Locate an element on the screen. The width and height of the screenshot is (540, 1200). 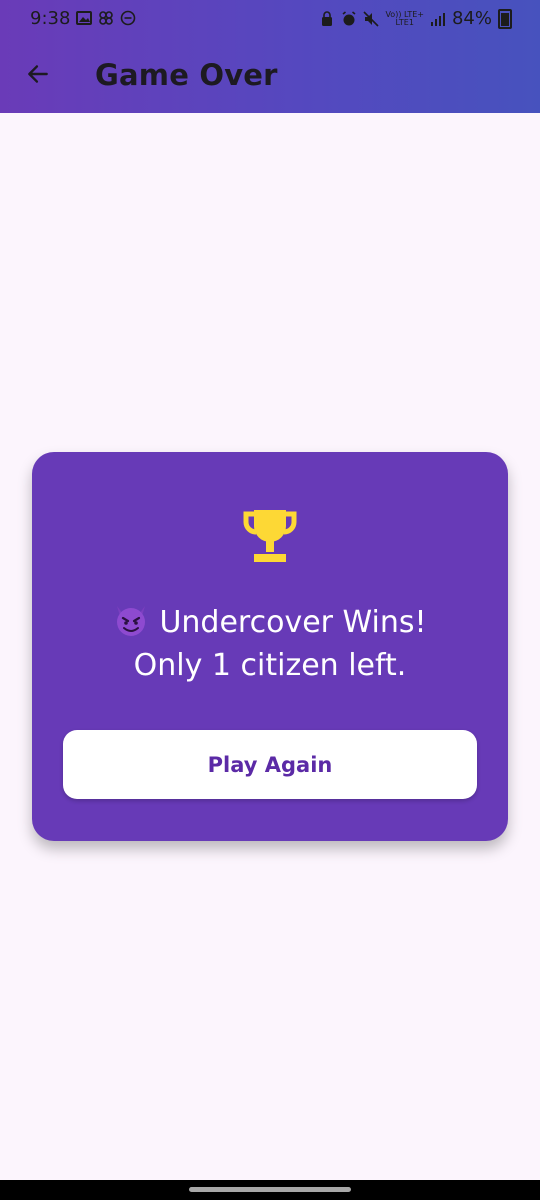
status-time: 9:38 is located at coordinates (50, 18).